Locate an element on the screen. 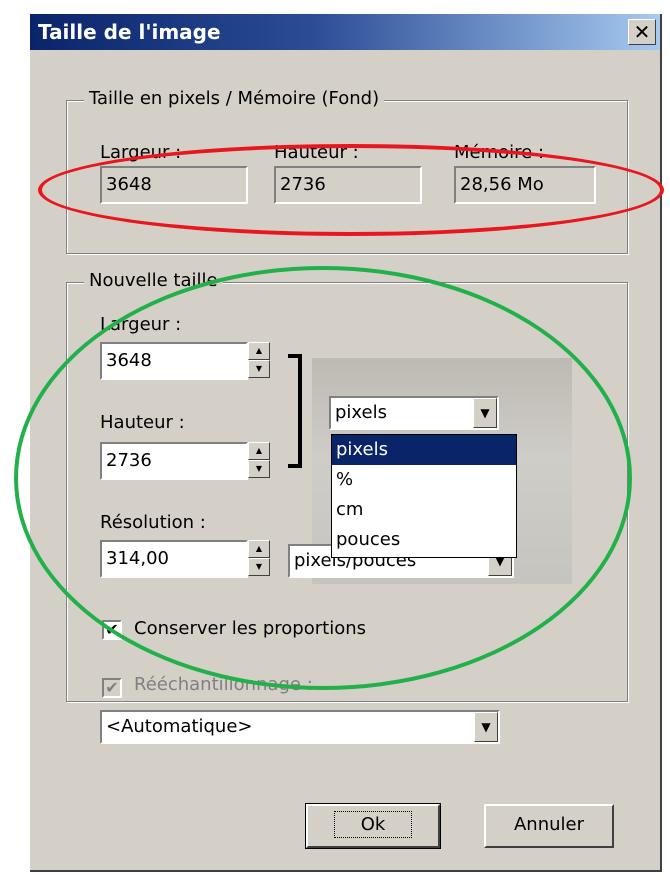  resample-select: <Automatique> ▼ is located at coordinates (300, 727).